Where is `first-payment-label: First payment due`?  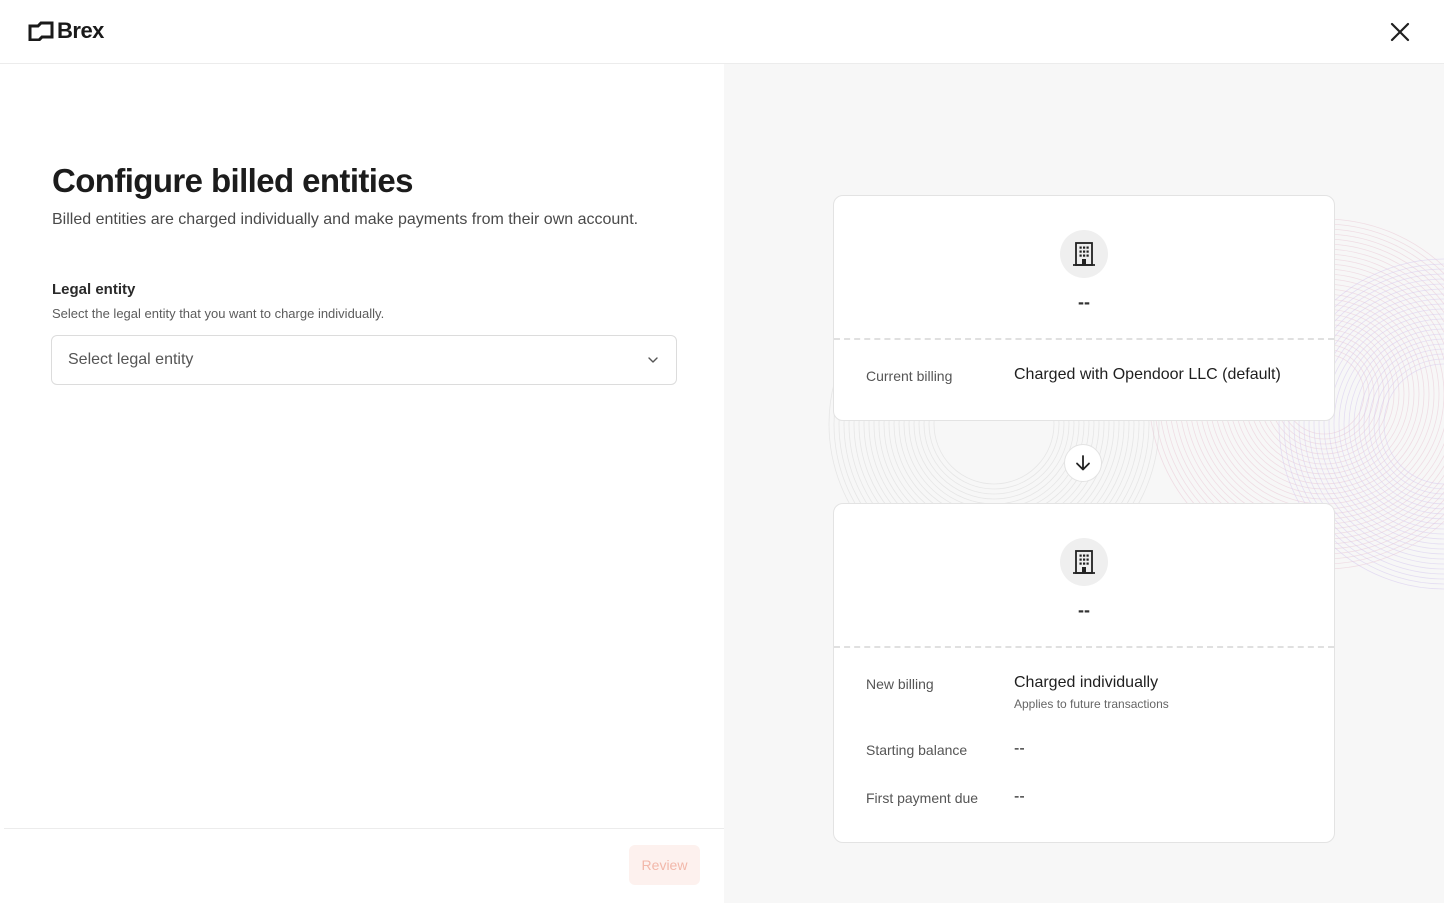
first-payment-label: First payment due is located at coordinates (922, 798).